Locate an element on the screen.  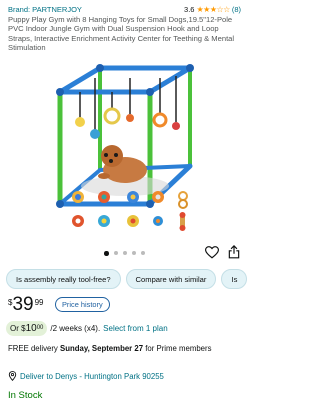
price: $ 39 99 is located at coordinates (26, 305).